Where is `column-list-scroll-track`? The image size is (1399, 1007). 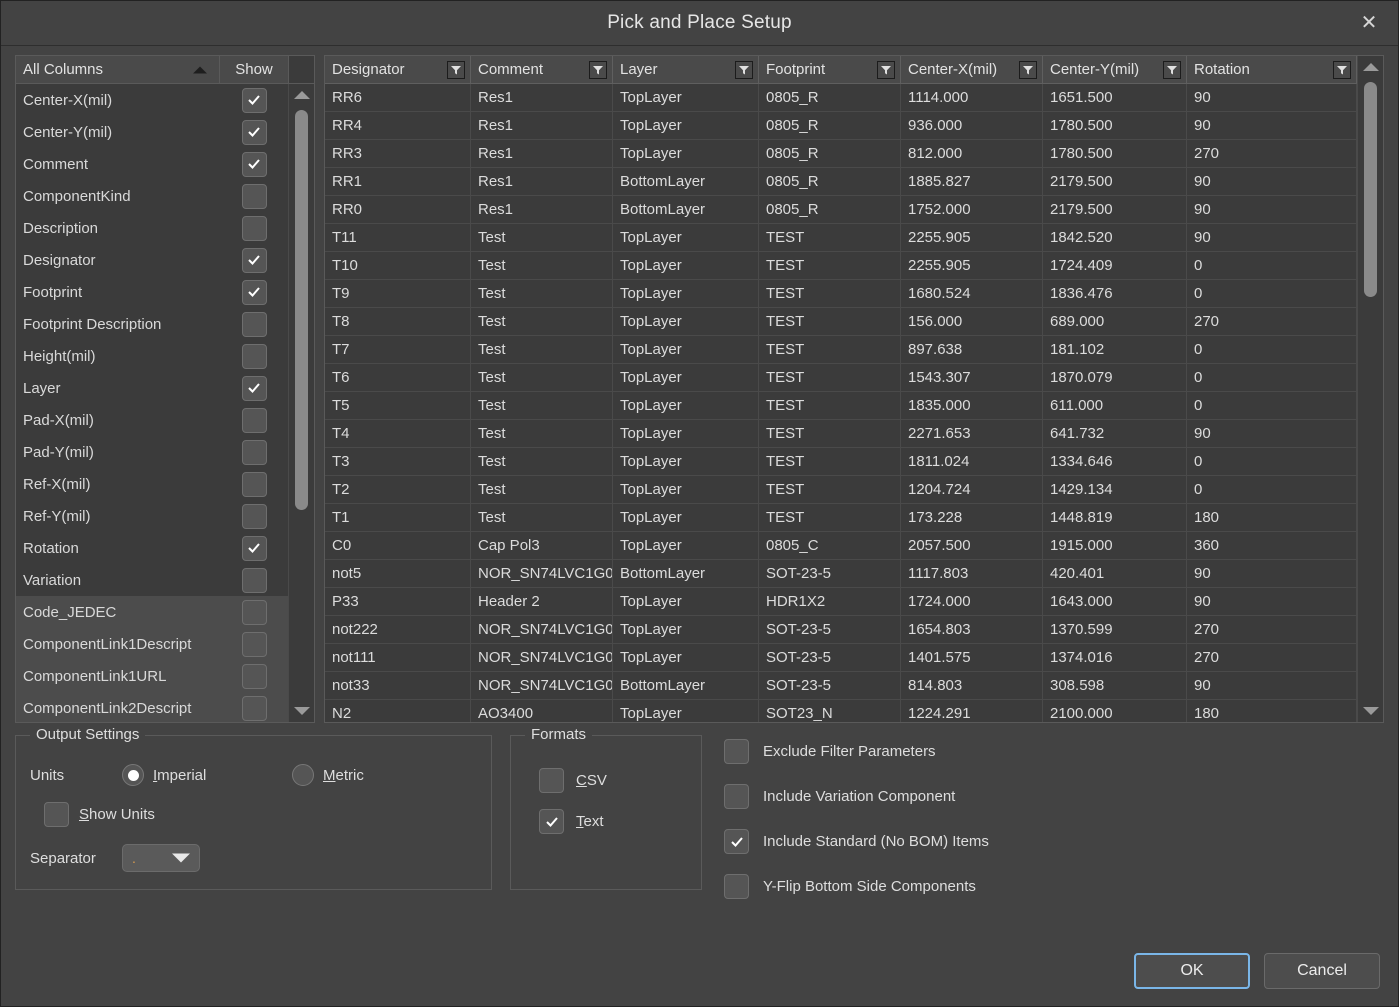
column-list-scroll-track is located at coordinates (301, 403).